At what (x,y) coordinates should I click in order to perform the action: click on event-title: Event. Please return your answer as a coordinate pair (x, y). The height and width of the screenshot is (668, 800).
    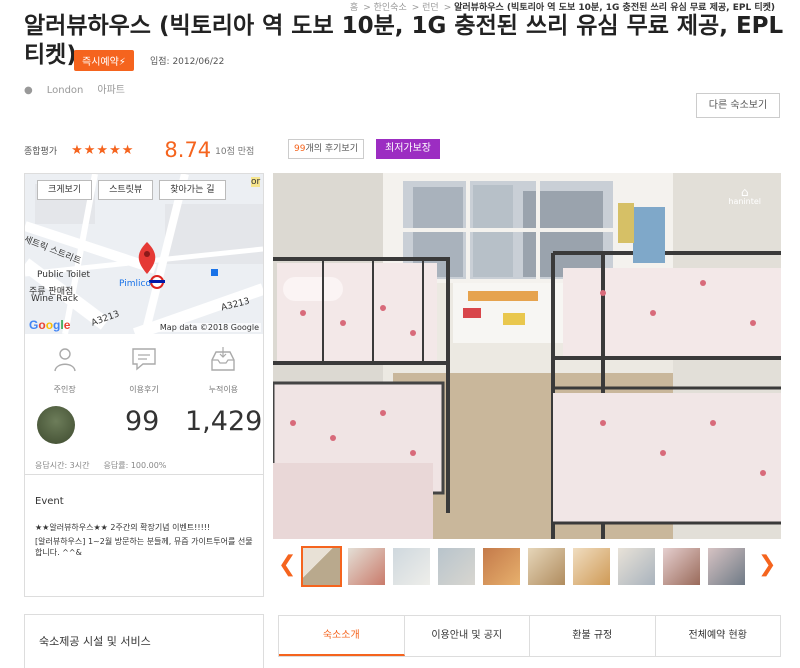
    Looking at the image, I should click on (49, 501).